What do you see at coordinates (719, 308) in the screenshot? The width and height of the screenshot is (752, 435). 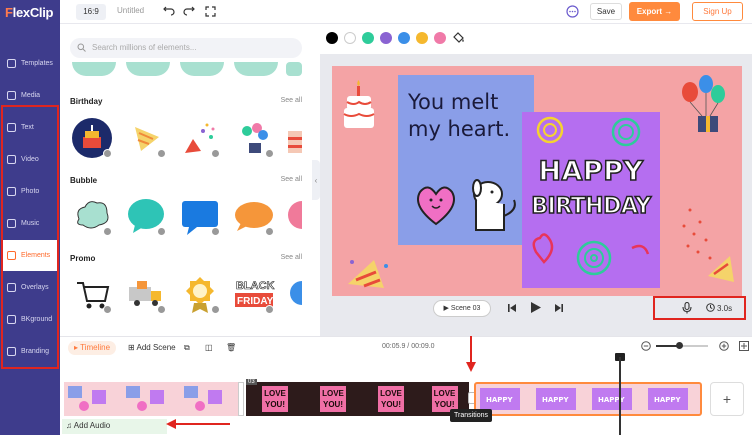 I see `scene-duration: 3.0s` at bounding box center [719, 308].